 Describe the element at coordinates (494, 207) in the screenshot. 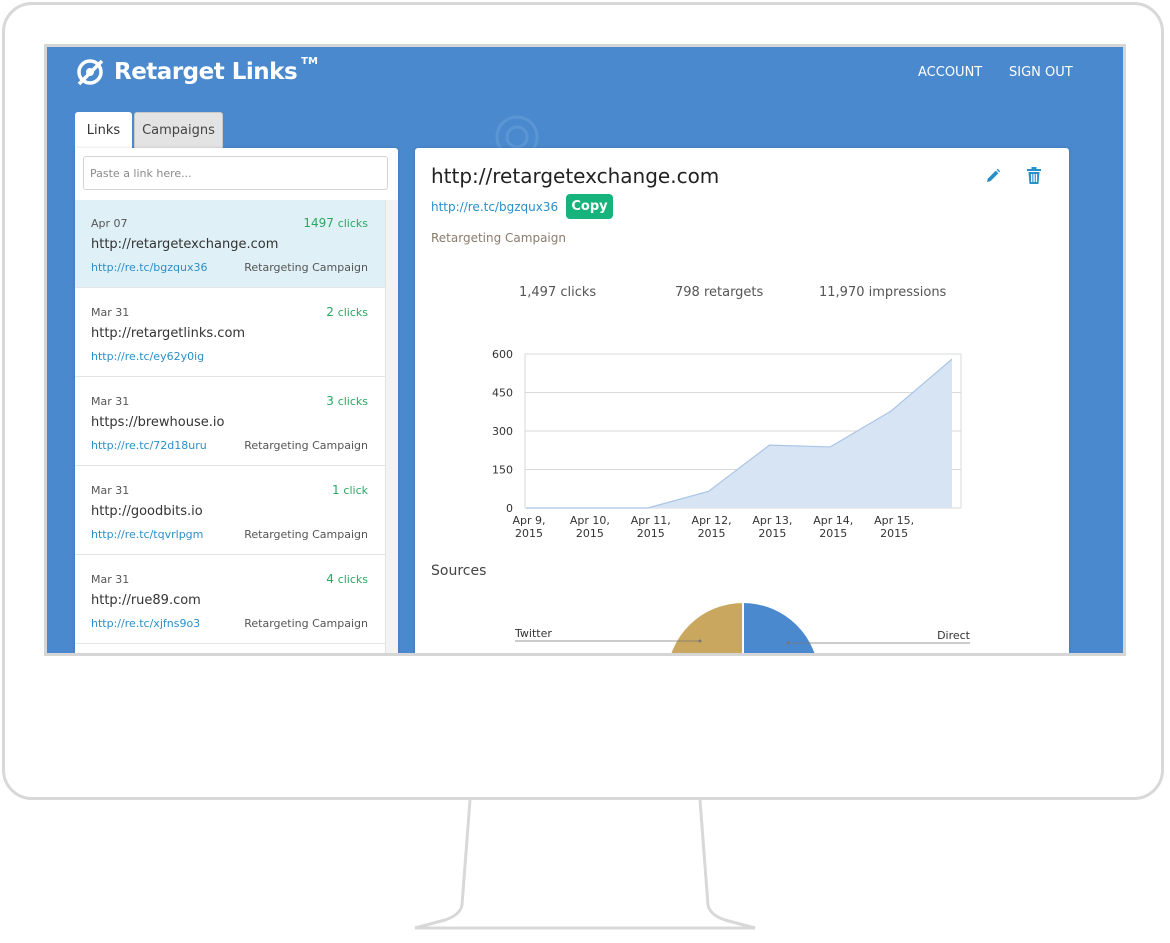

I see `detail-short-link: http://re.tc/bgzqux36` at that location.